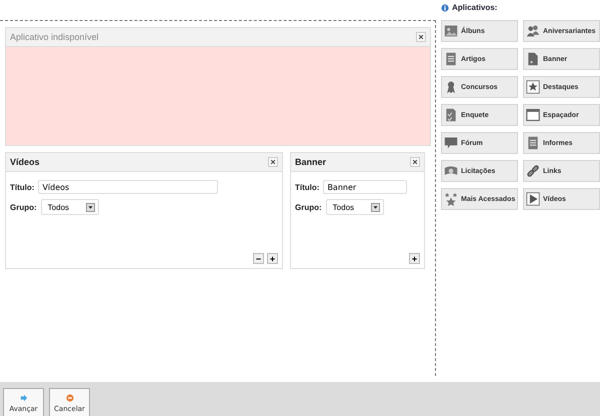  What do you see at coordinates (445, 8) in the screenshot?
I see `info-icon` at bounding box center [445, 8].